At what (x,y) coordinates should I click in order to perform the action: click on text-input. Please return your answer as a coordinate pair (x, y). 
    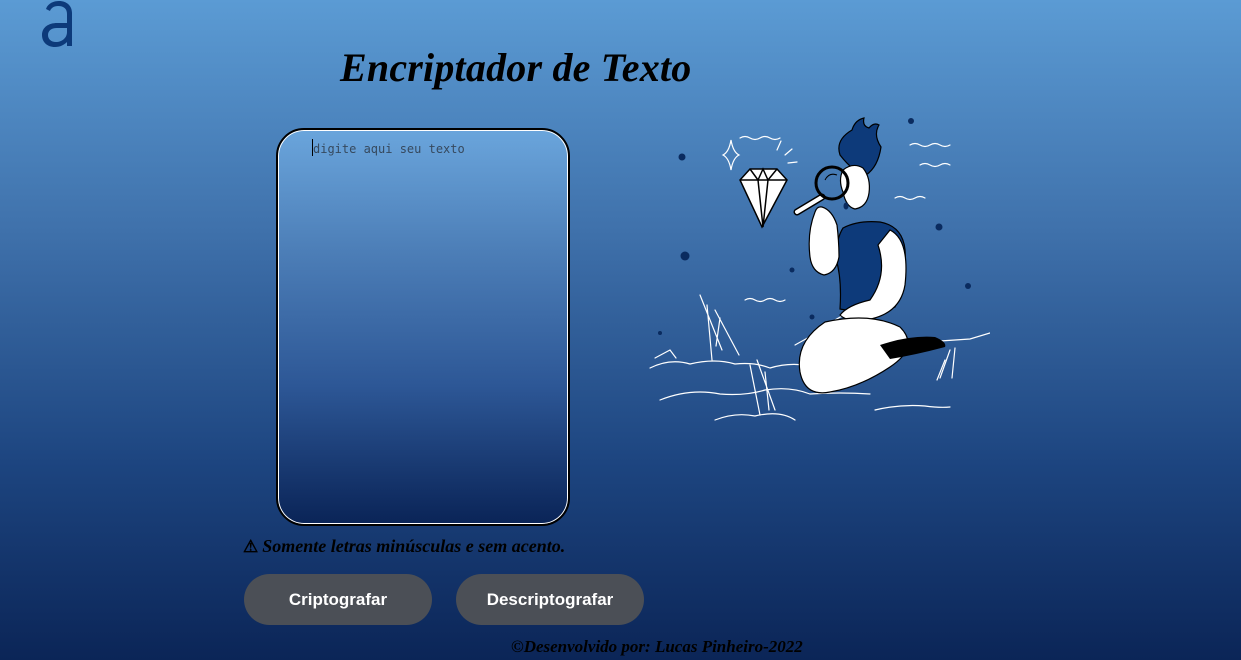
    Looking at the image, I should click on (423, 327).